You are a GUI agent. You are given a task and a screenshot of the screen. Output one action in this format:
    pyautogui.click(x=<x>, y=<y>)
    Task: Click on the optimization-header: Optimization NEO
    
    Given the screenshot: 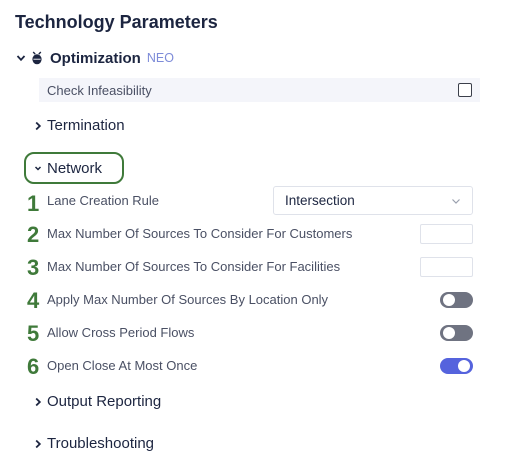 What is the action you would take?
    pyautogui.click(x=94, y=58)
    